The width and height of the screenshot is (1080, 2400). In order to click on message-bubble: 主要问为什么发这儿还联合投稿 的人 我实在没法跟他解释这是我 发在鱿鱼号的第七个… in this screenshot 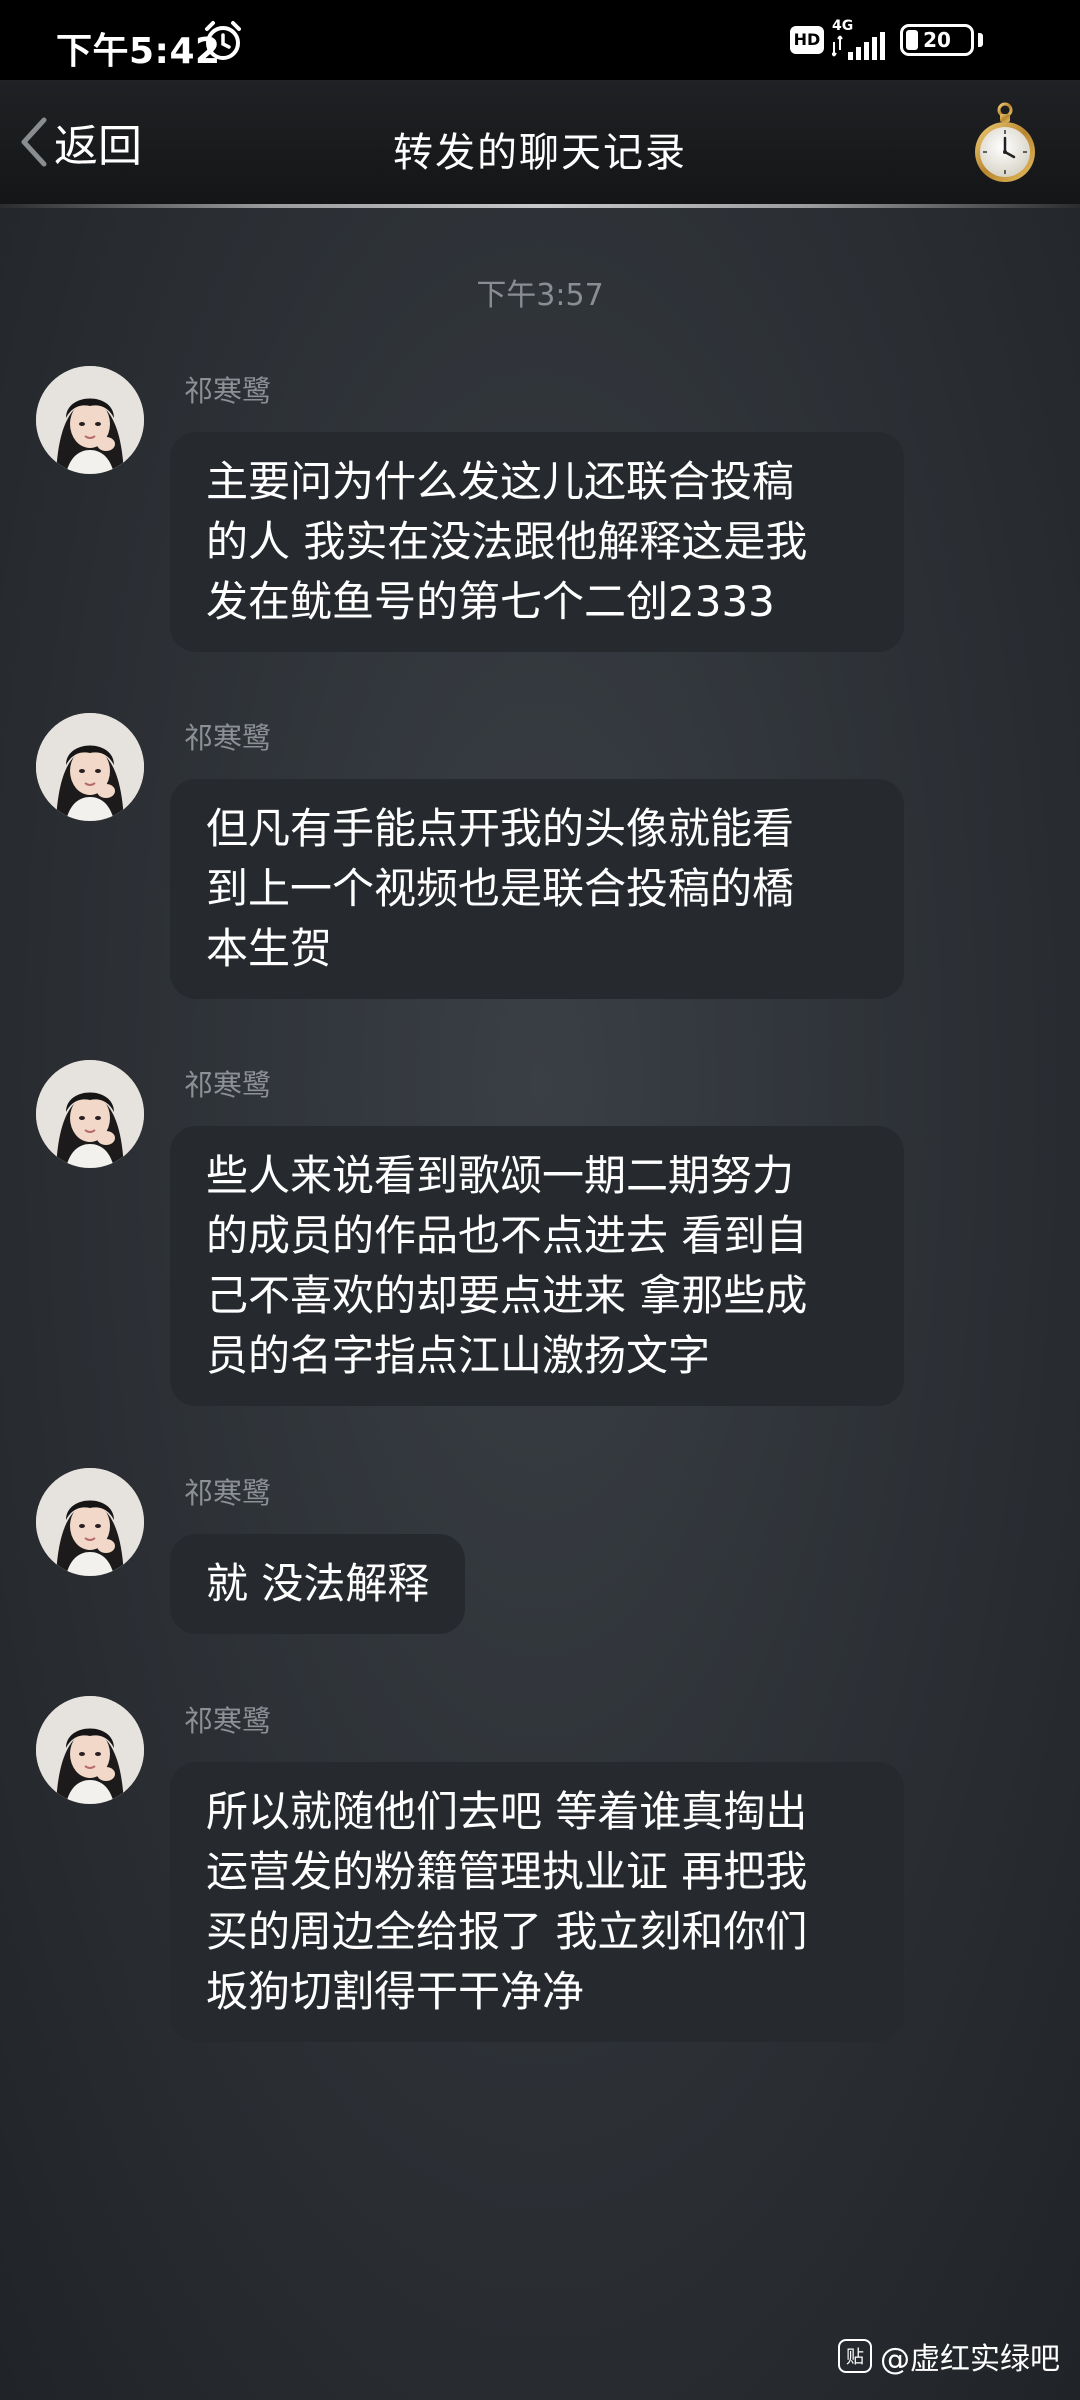, I will do `click(537, 542)`.